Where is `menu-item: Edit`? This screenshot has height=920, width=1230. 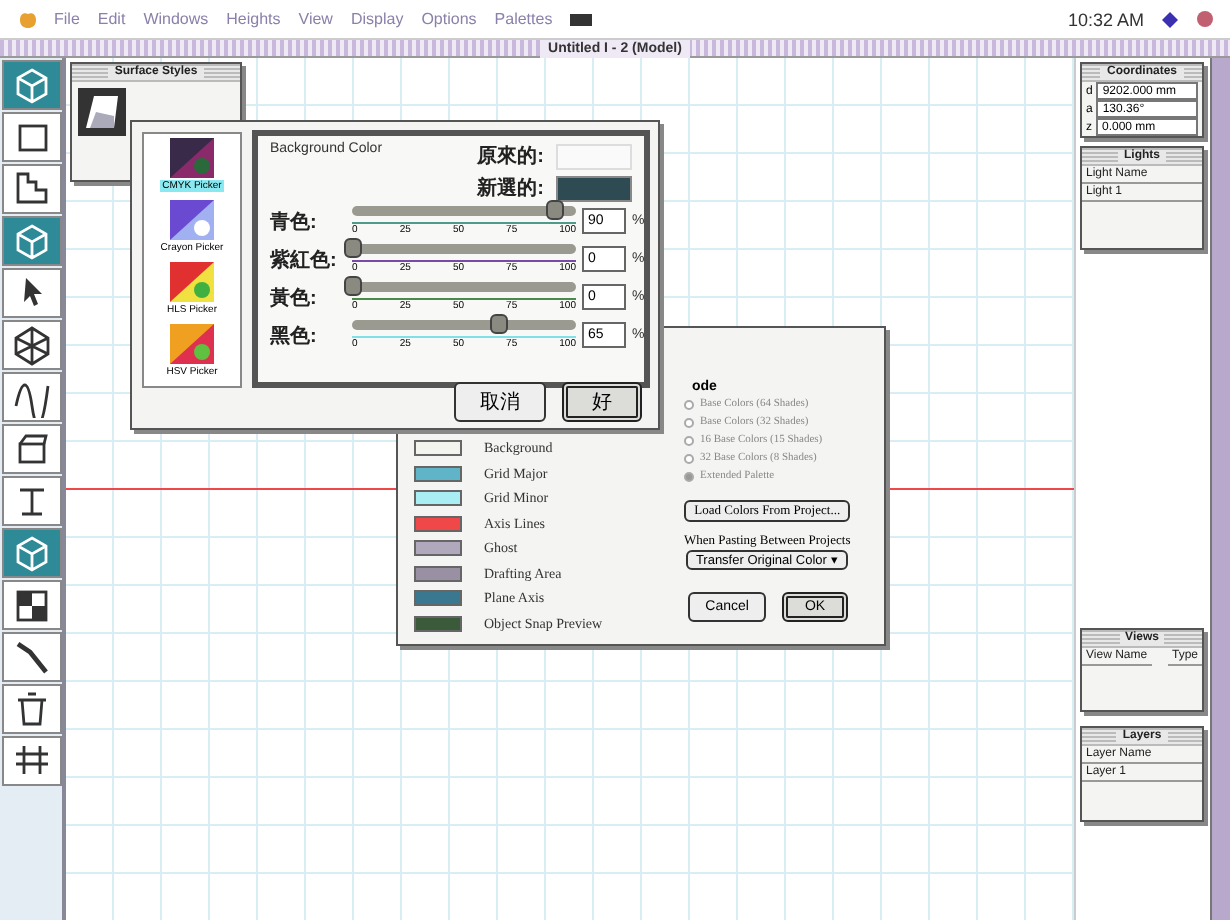
menu-item: Edit is located at coordinates (111, 19).